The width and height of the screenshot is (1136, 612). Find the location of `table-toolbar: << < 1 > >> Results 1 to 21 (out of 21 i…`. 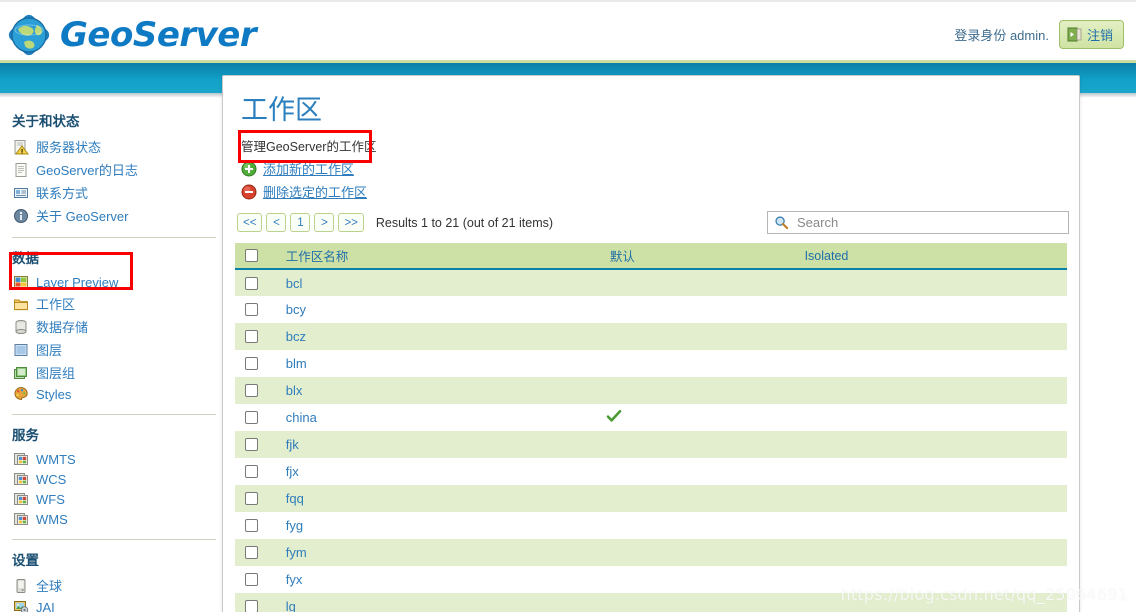

table-toolbar: << < 1 > >> Results 1 to 21 (out of 21 i… is located at coordinates (658, 223).